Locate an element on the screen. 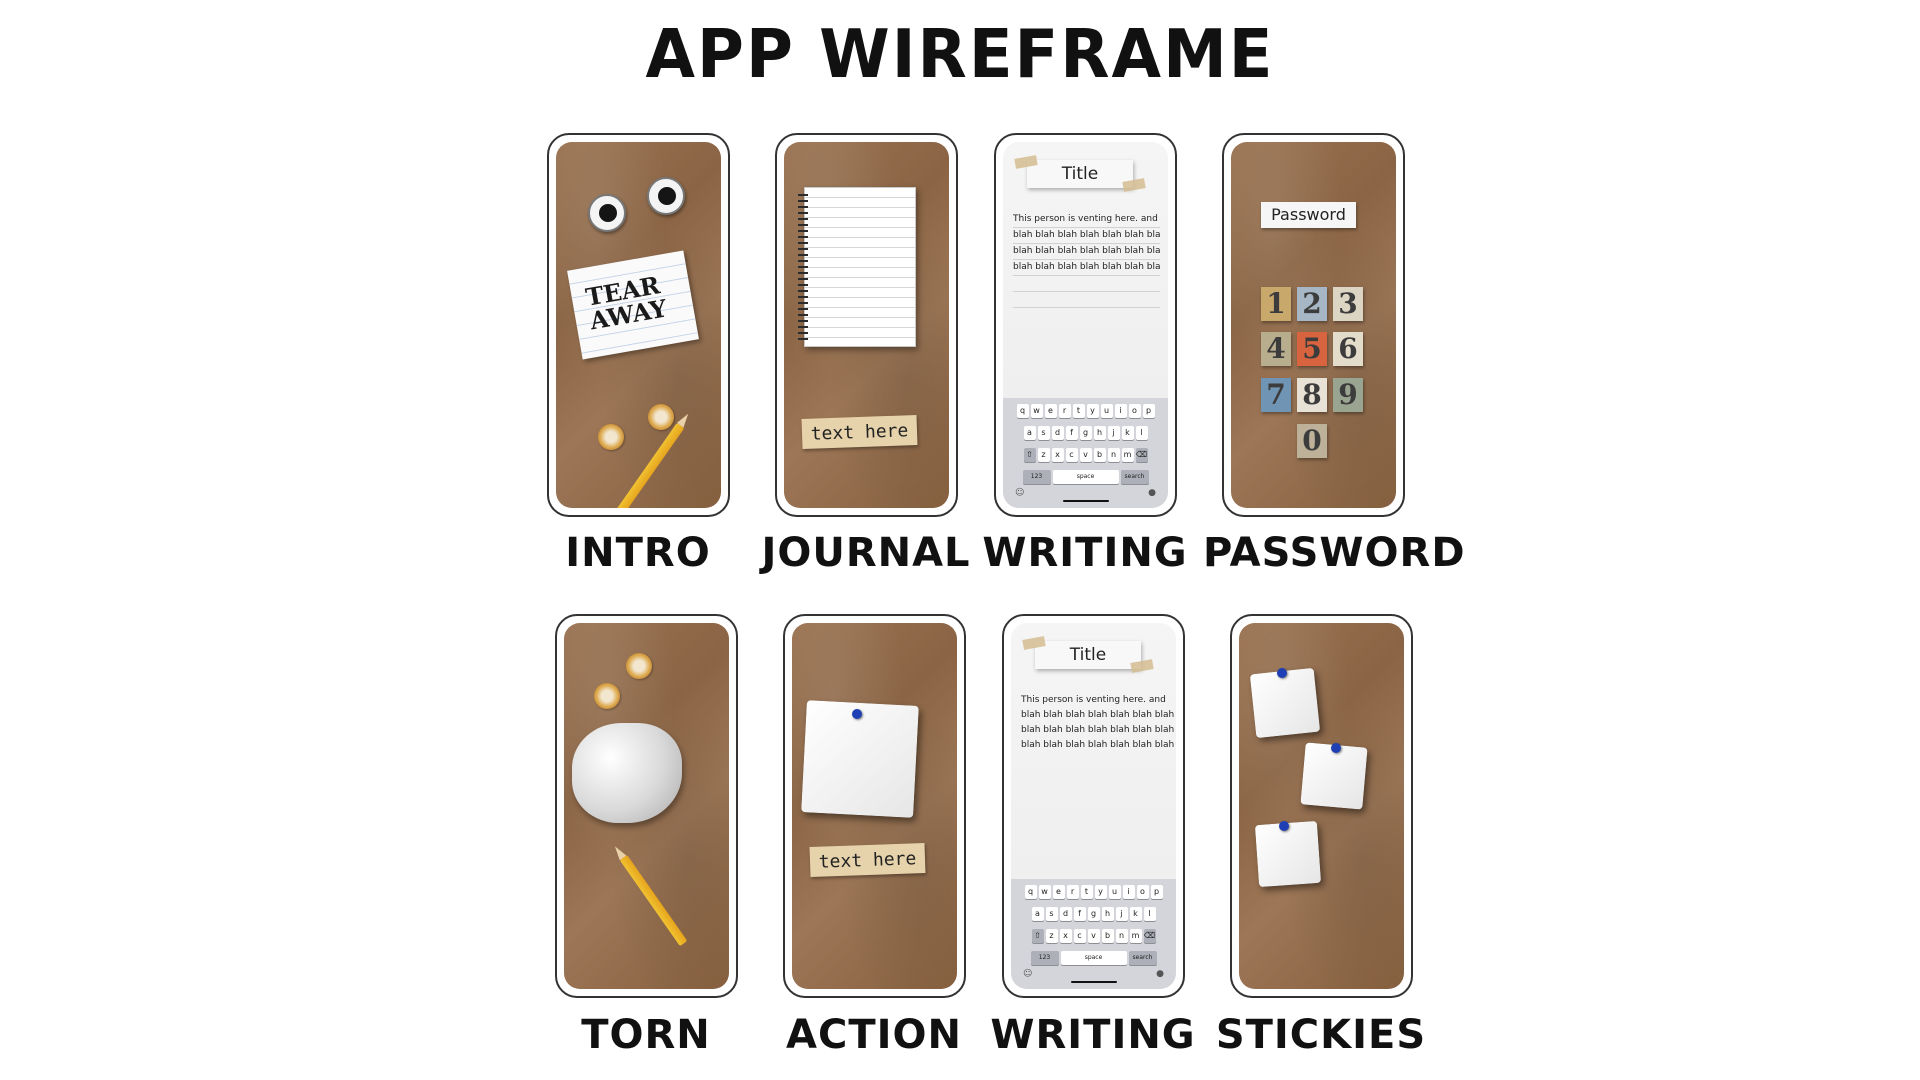  keypad-key-1: 1 is located at coordinates (1276, 304).